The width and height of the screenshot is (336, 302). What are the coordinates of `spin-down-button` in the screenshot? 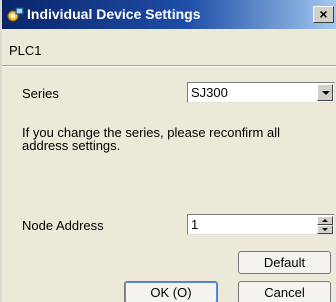 It's located at (325, 229).